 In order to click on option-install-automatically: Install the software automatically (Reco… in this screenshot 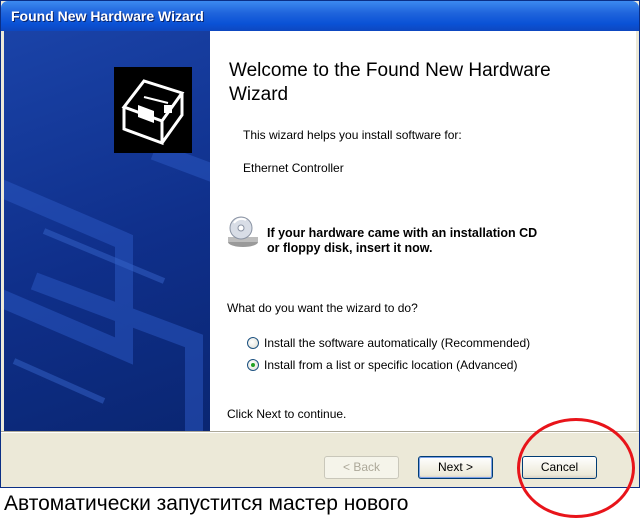, I will do `click(388, 343)`.